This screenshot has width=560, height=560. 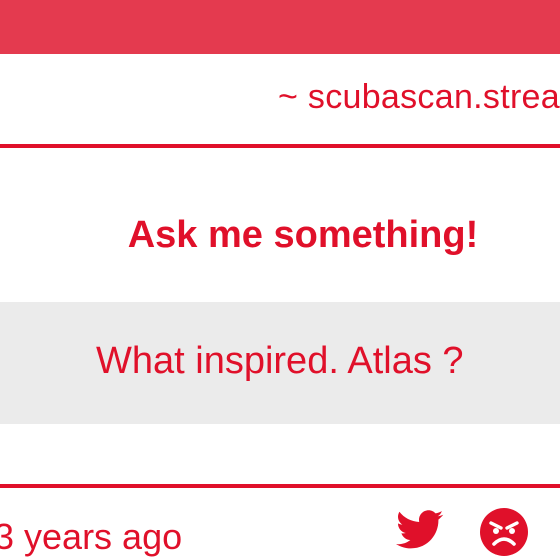 What do you see at coordinates (303, 235) in the screenshot?
I see `ask-prompt-title: Ask me something!` at bounding box center [303, 235].